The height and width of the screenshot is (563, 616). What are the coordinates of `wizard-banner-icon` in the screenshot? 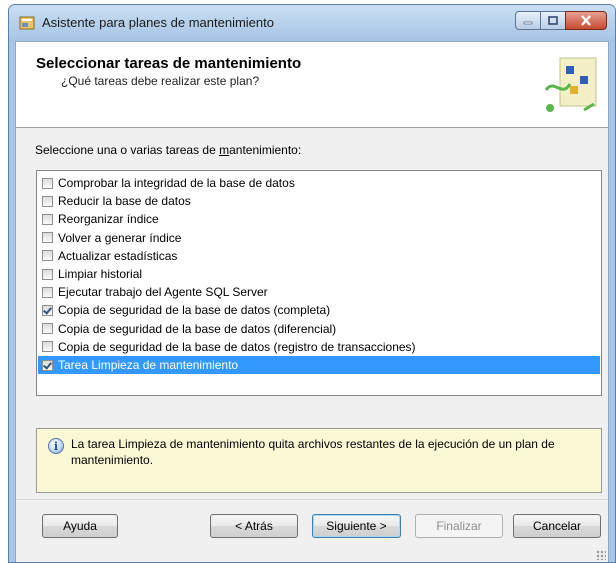 It's located at (570, 84).